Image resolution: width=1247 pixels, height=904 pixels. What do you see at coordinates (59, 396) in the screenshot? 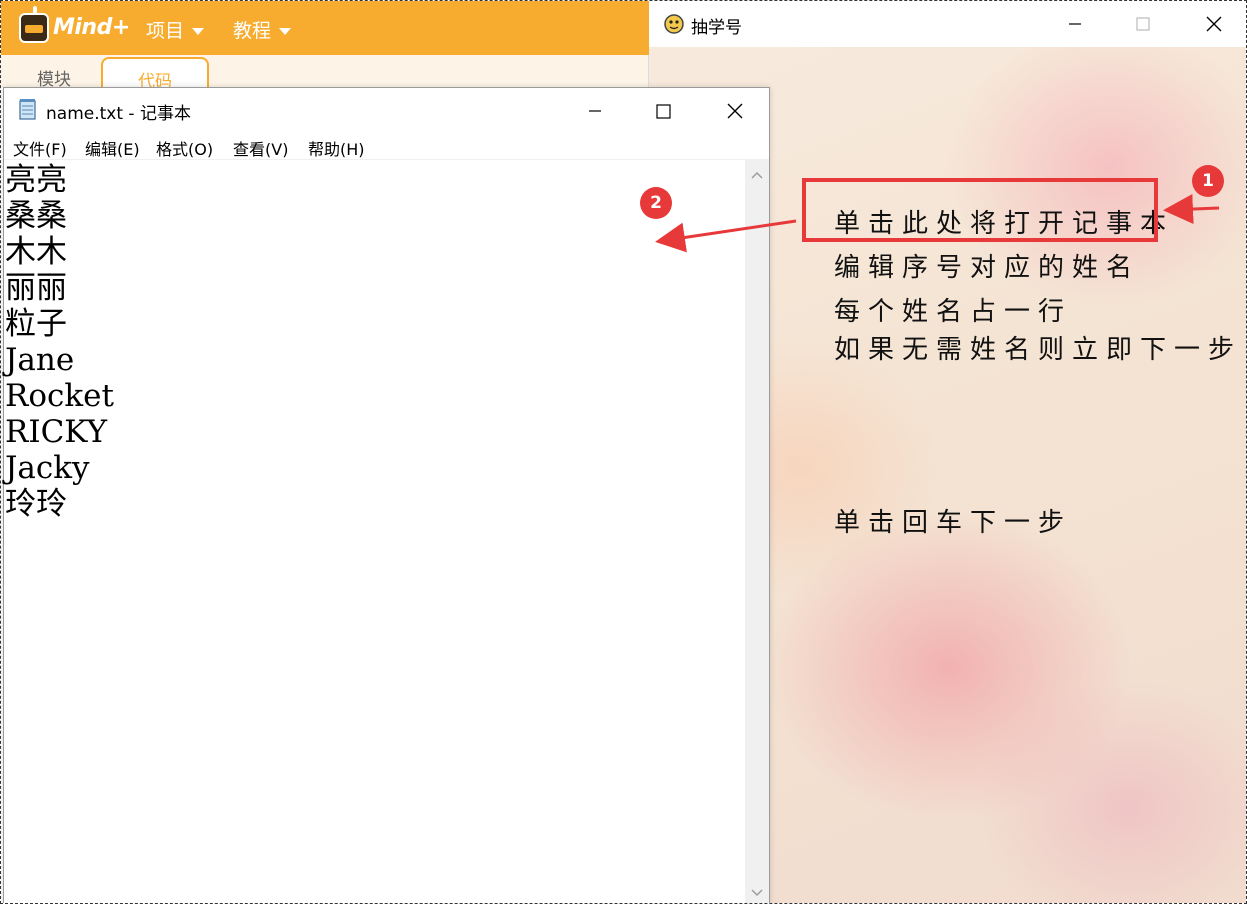
I see `text-line: Rocket` at bounding box center [59, 396].